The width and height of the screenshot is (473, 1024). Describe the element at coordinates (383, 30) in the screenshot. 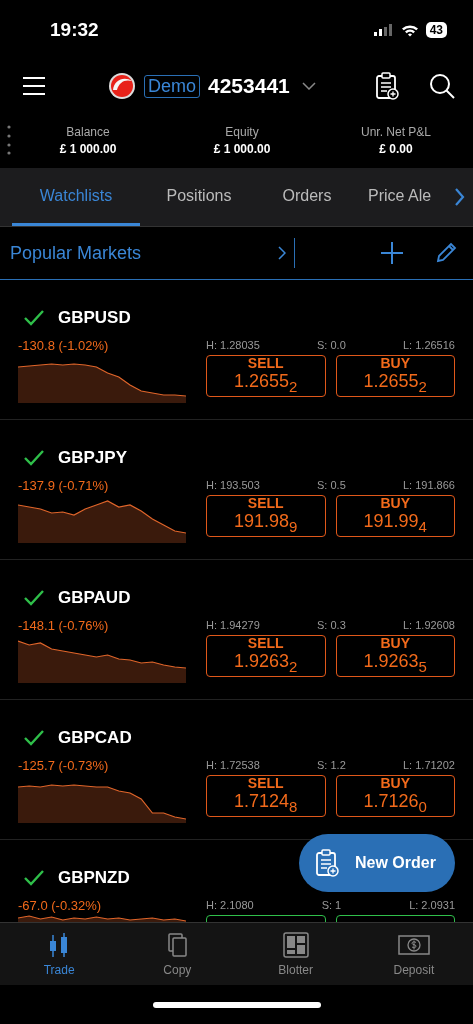

I see `signal-icon` at that location.